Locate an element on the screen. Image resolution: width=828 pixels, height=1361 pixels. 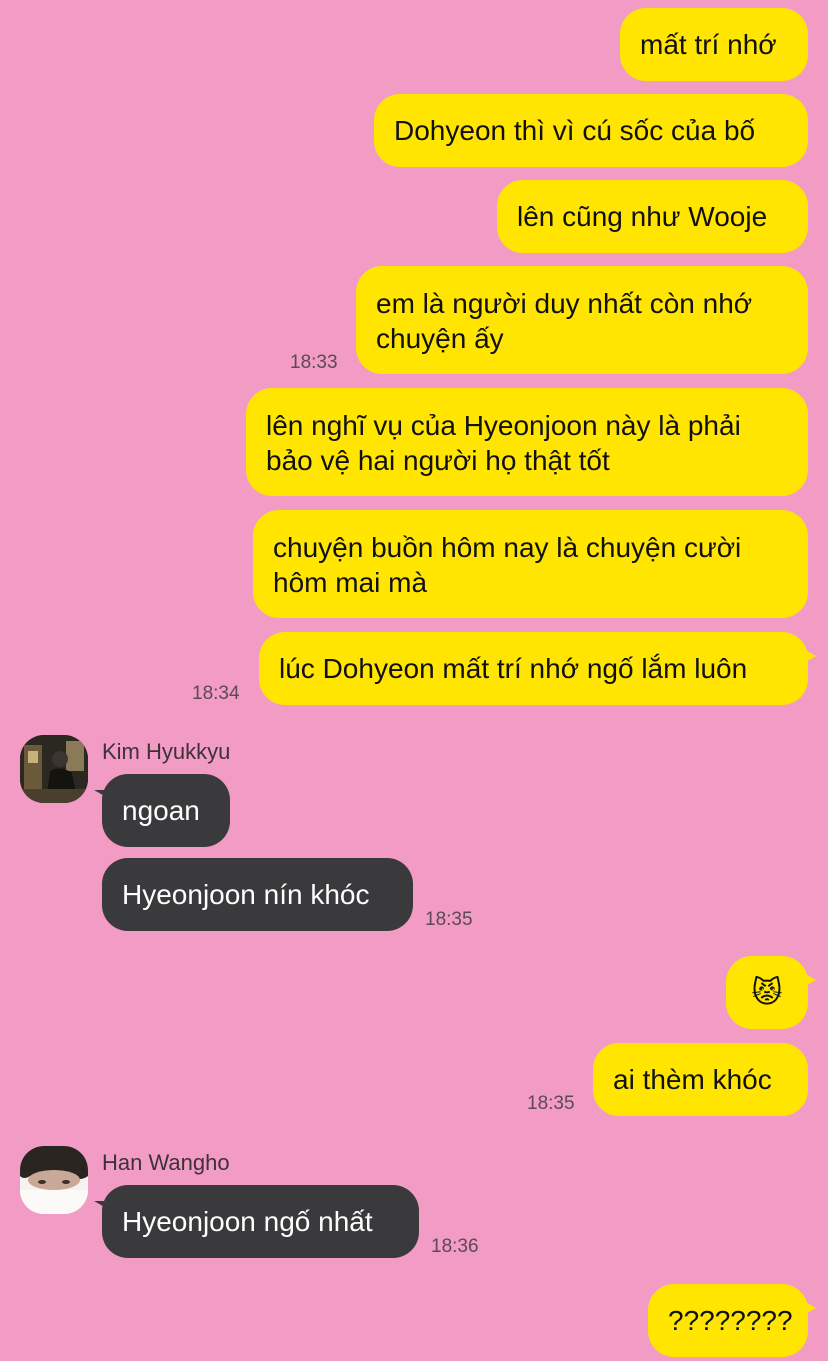
received-message: Hyeonjoon ngố nhất is located at coordinates (256, 1221).